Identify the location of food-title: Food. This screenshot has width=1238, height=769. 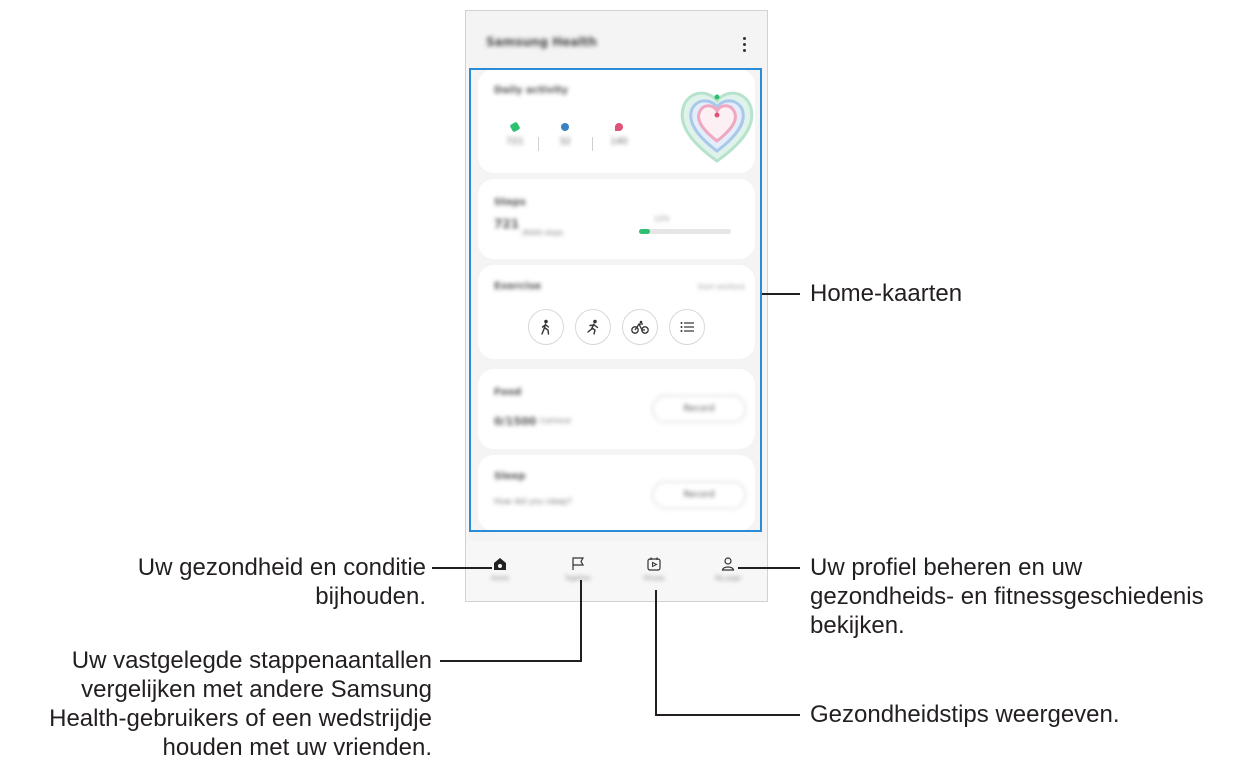
(508, 392).